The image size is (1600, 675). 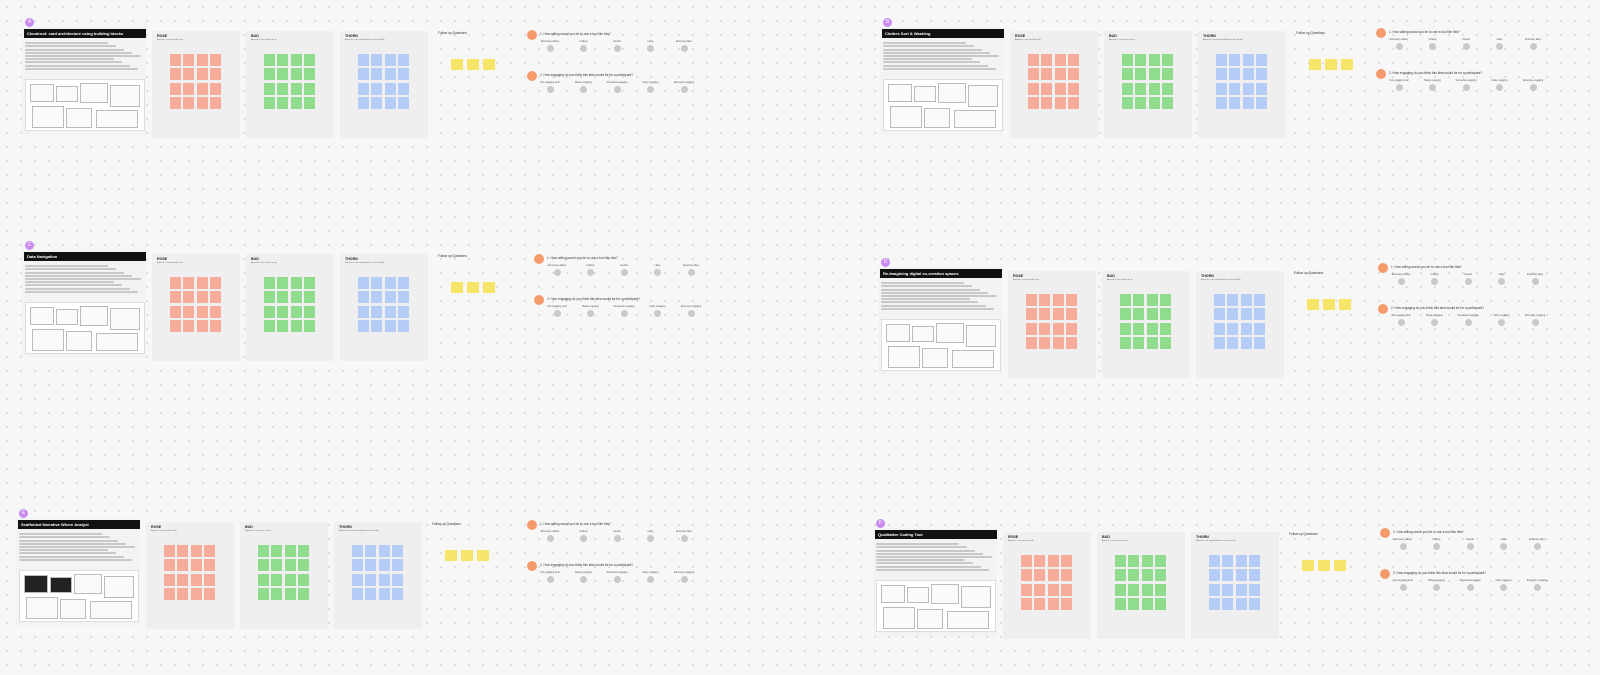 I want to click on group-number-badge: B, so click(x=887, y=22).